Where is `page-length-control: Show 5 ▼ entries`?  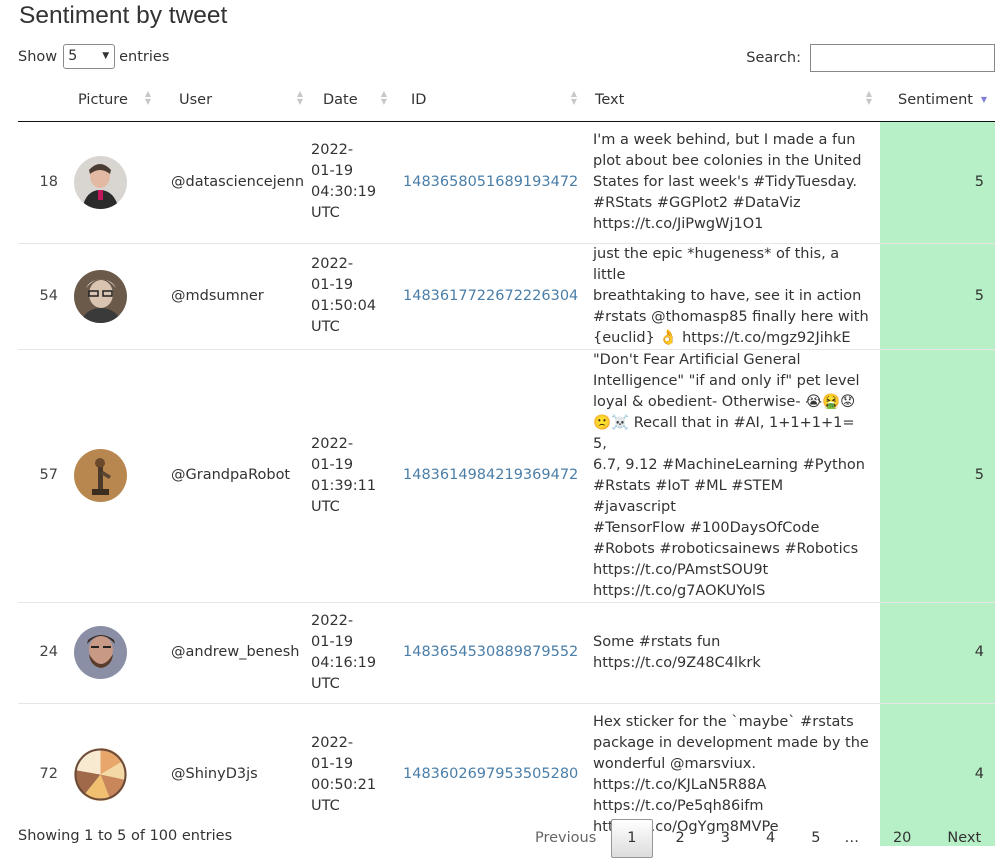
page-length-control: Show 5 ▼ entries is located at coordinates (93, 56).